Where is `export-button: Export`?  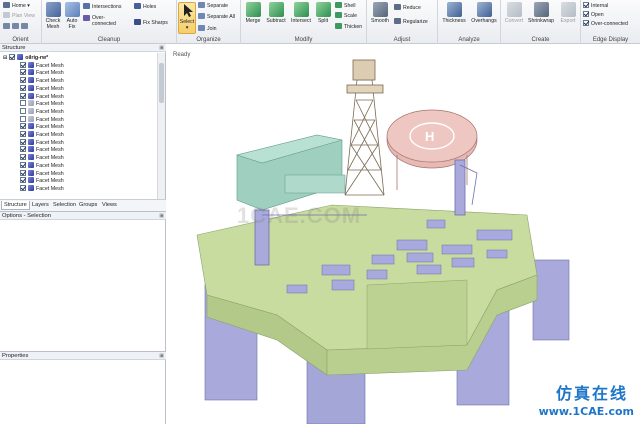
export-button: Export is located at coordinates (568, 13).